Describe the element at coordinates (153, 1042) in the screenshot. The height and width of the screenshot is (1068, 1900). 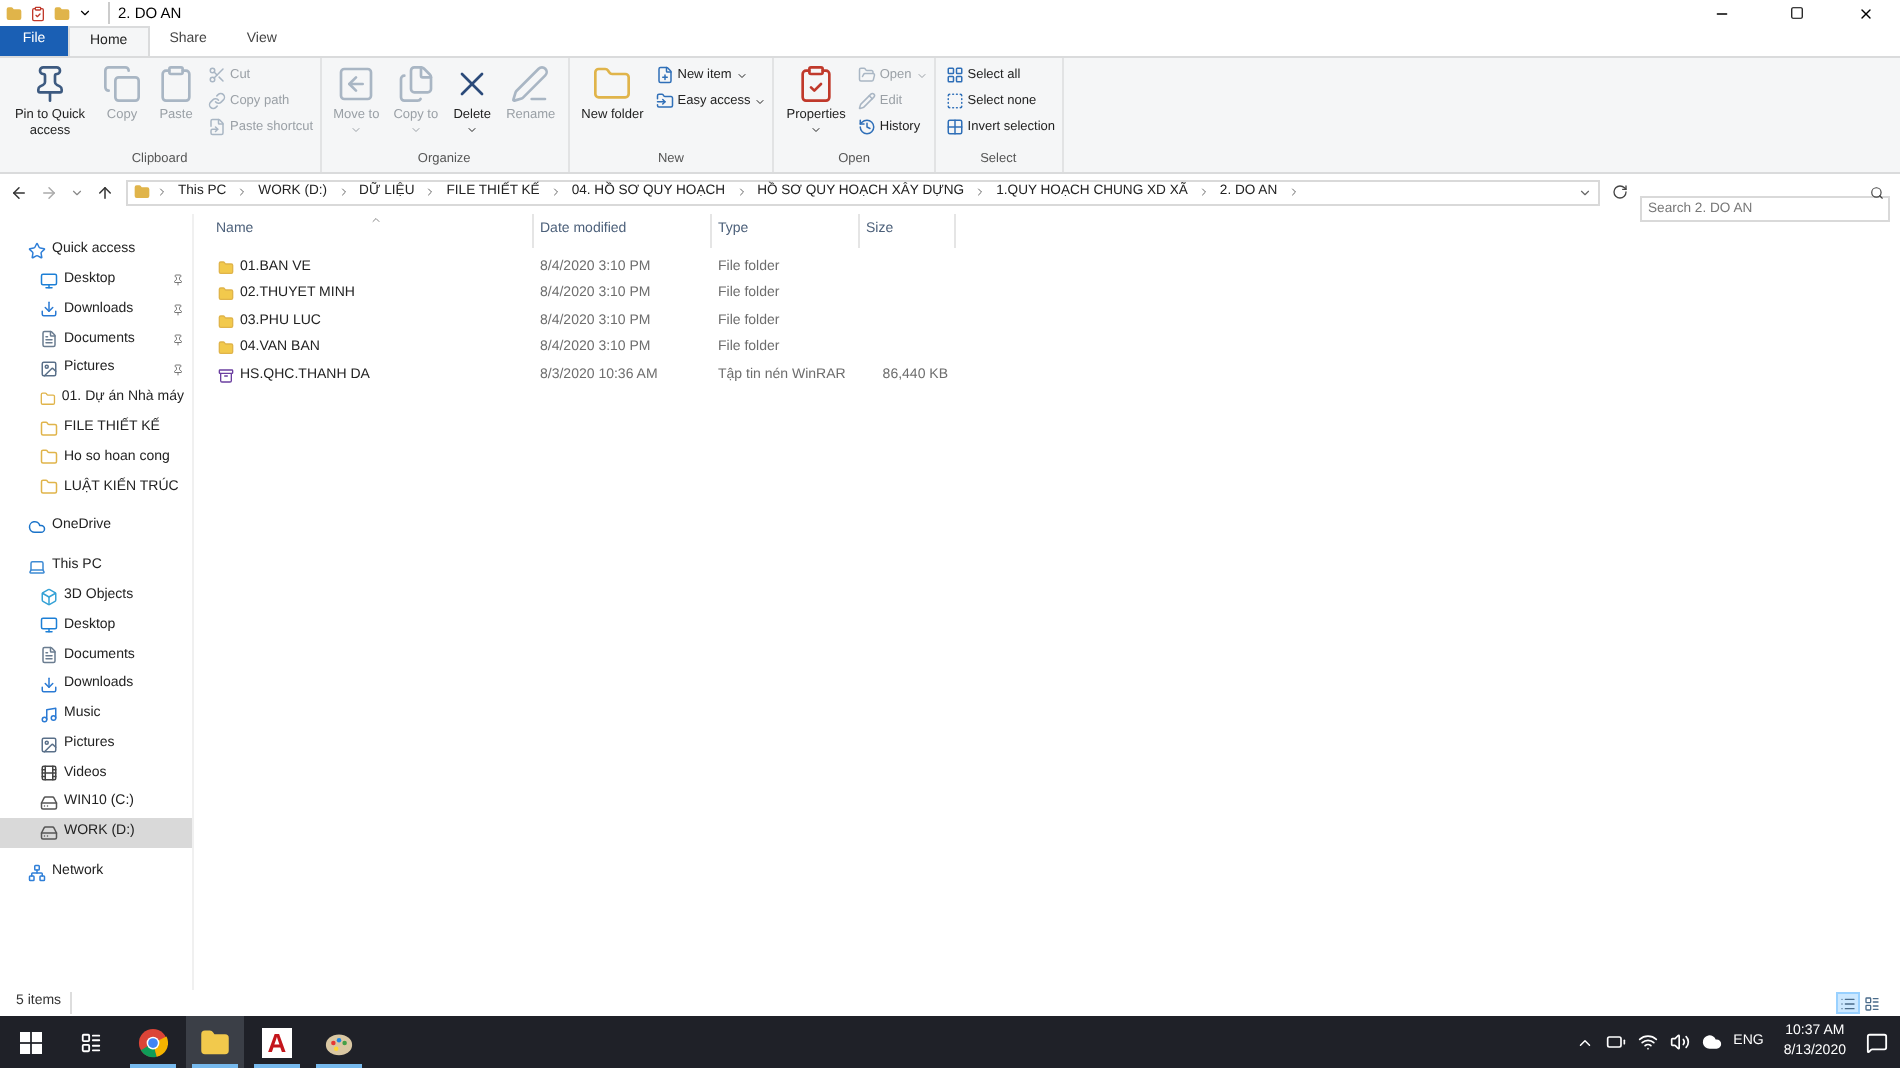
I see `browser-icon` at that location.